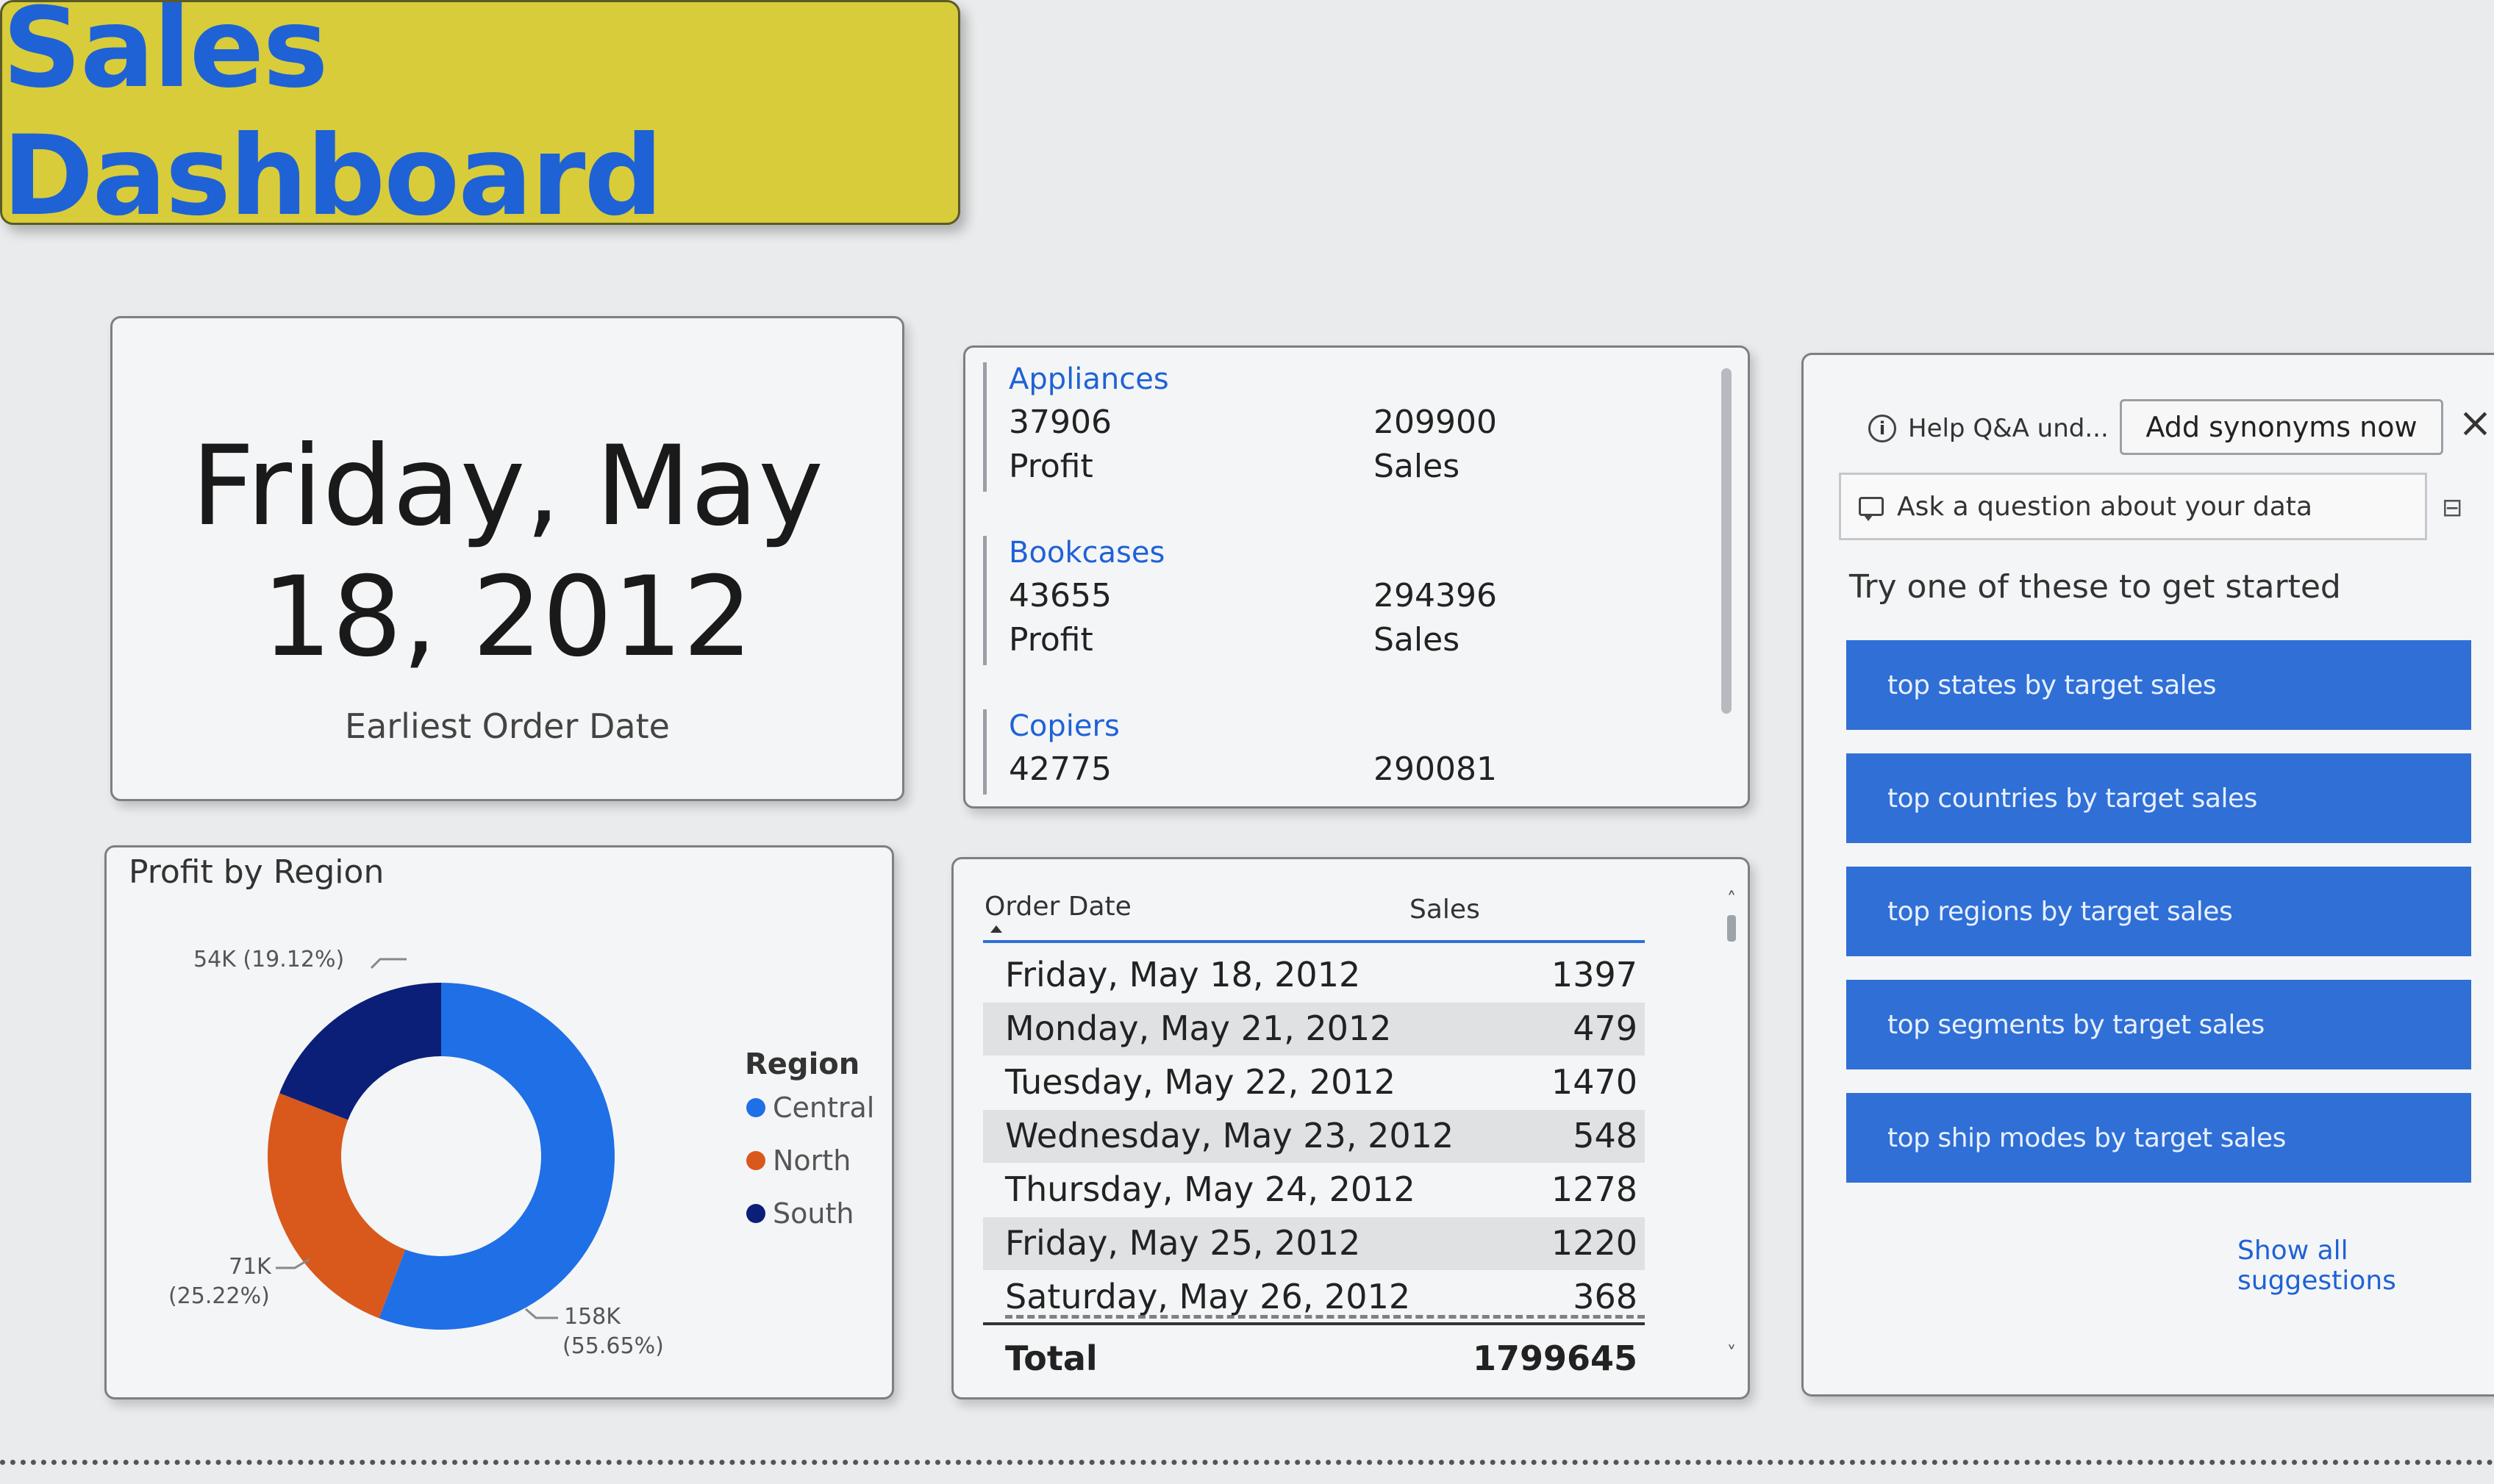 This screenshot has height=1484, width=2494. What do you see at coordinates (1060, 596) in the screenshot?
I see `profit-value: 43655` at bounding box center [1060, 596].